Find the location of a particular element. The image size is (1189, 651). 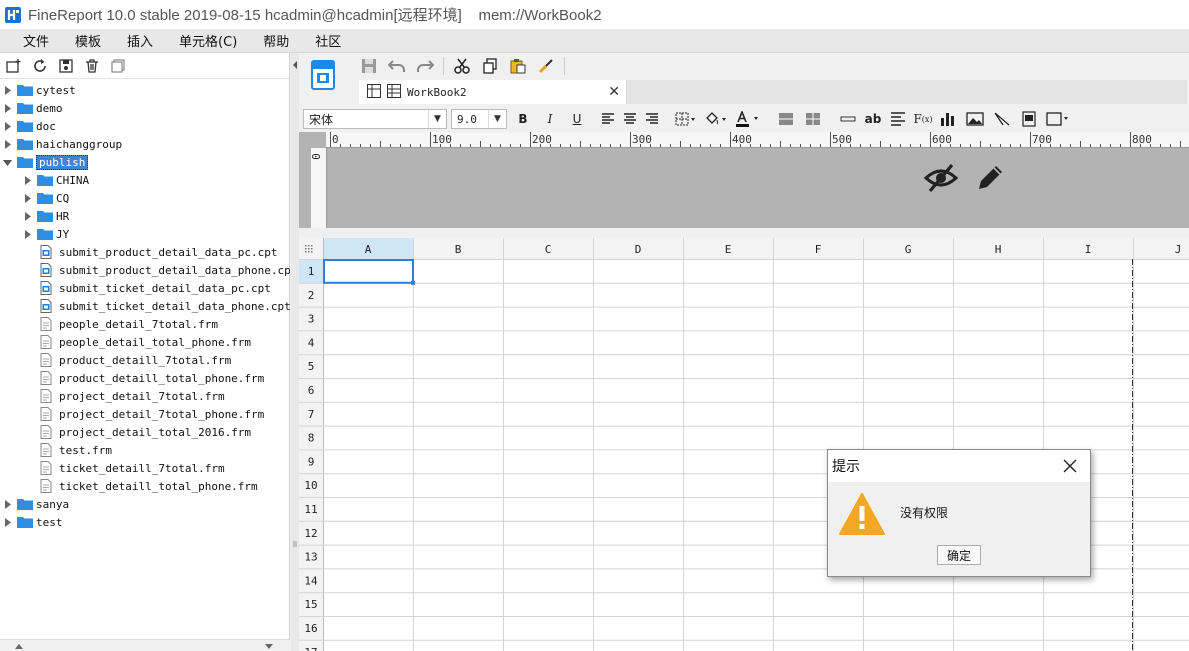

tree-file-item: ticket_detaill_7total.frm is located at coordinates (132, 468).